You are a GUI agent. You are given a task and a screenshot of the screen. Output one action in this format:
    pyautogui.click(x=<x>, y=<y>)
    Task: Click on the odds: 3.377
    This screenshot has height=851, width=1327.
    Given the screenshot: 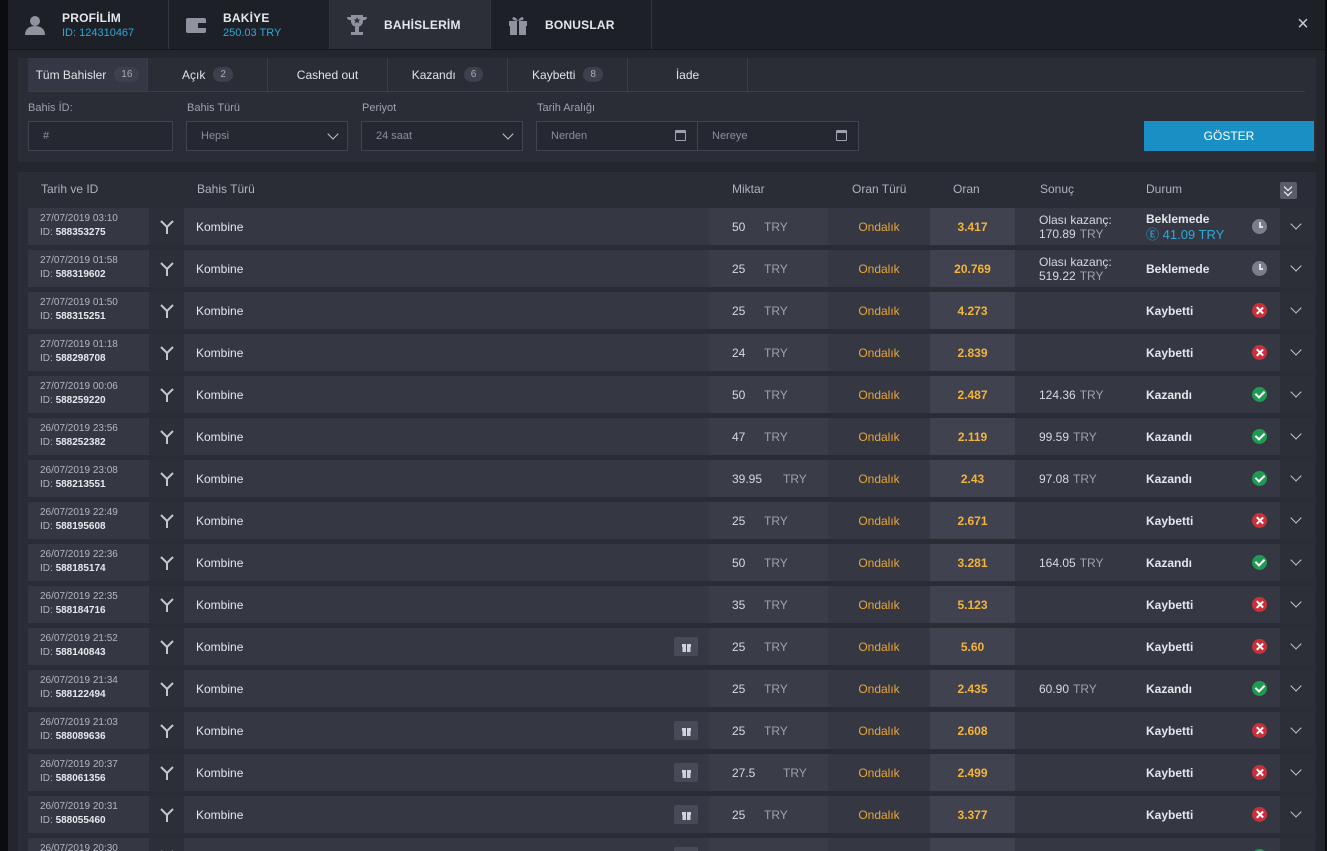 What is the action you would take?
    pyautogui.click(x=972, y=814)
    